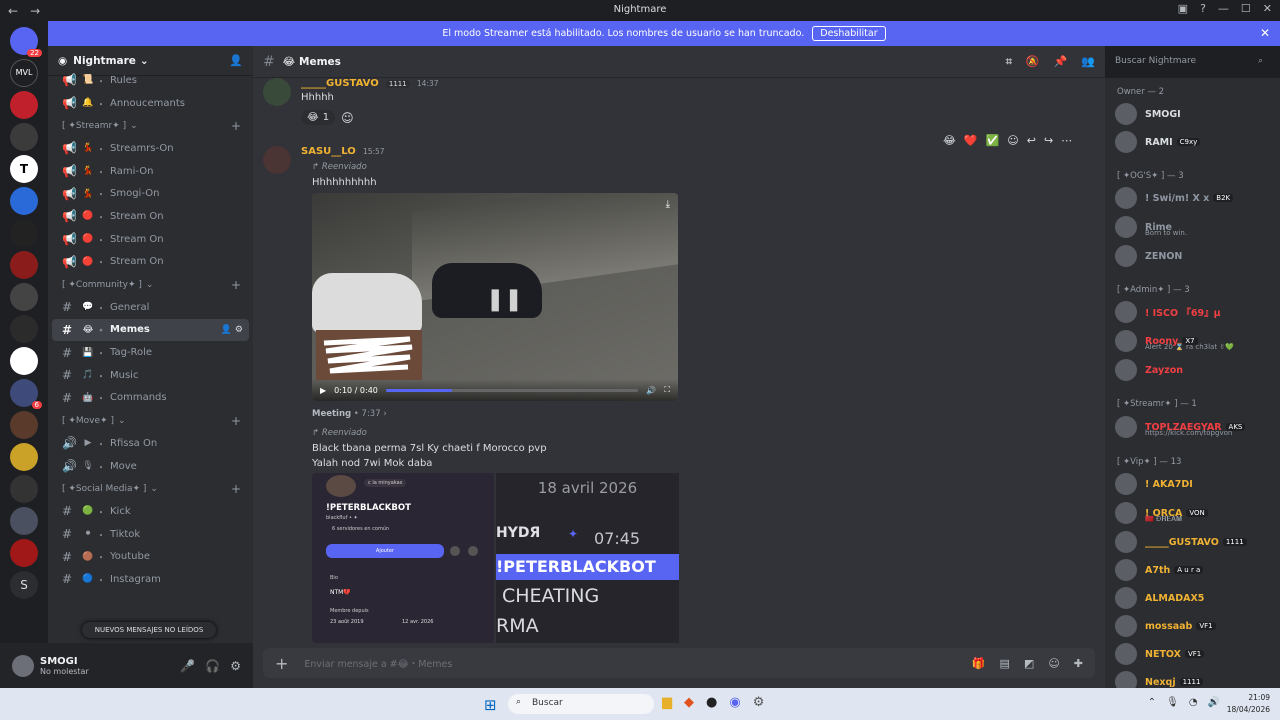 The height and width of the screenshot is (720, 1280). Describe the element at coordinates (281, 663) in the screenshot. I see `add-attachment-icon: +` at that location.